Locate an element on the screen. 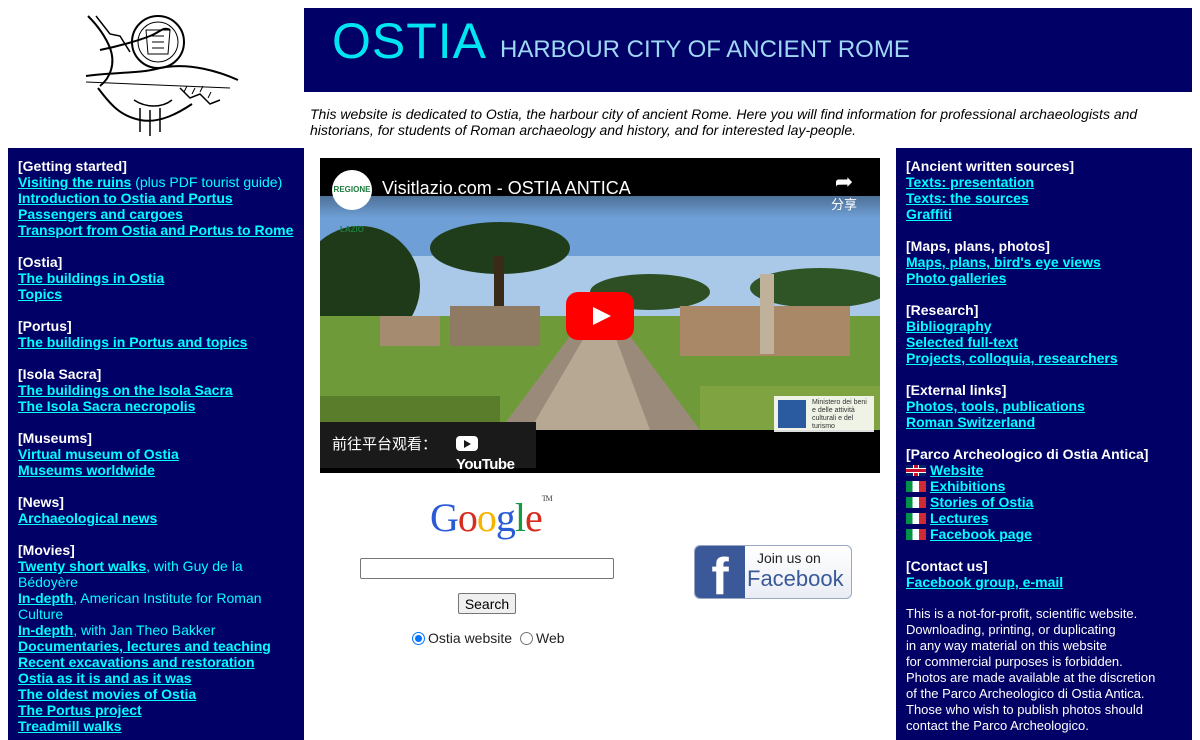 The width and height of the screenshot is (1200, 740). sidebar-link: The buildings on the Isola Sacra is located at coordinates (125, 390).